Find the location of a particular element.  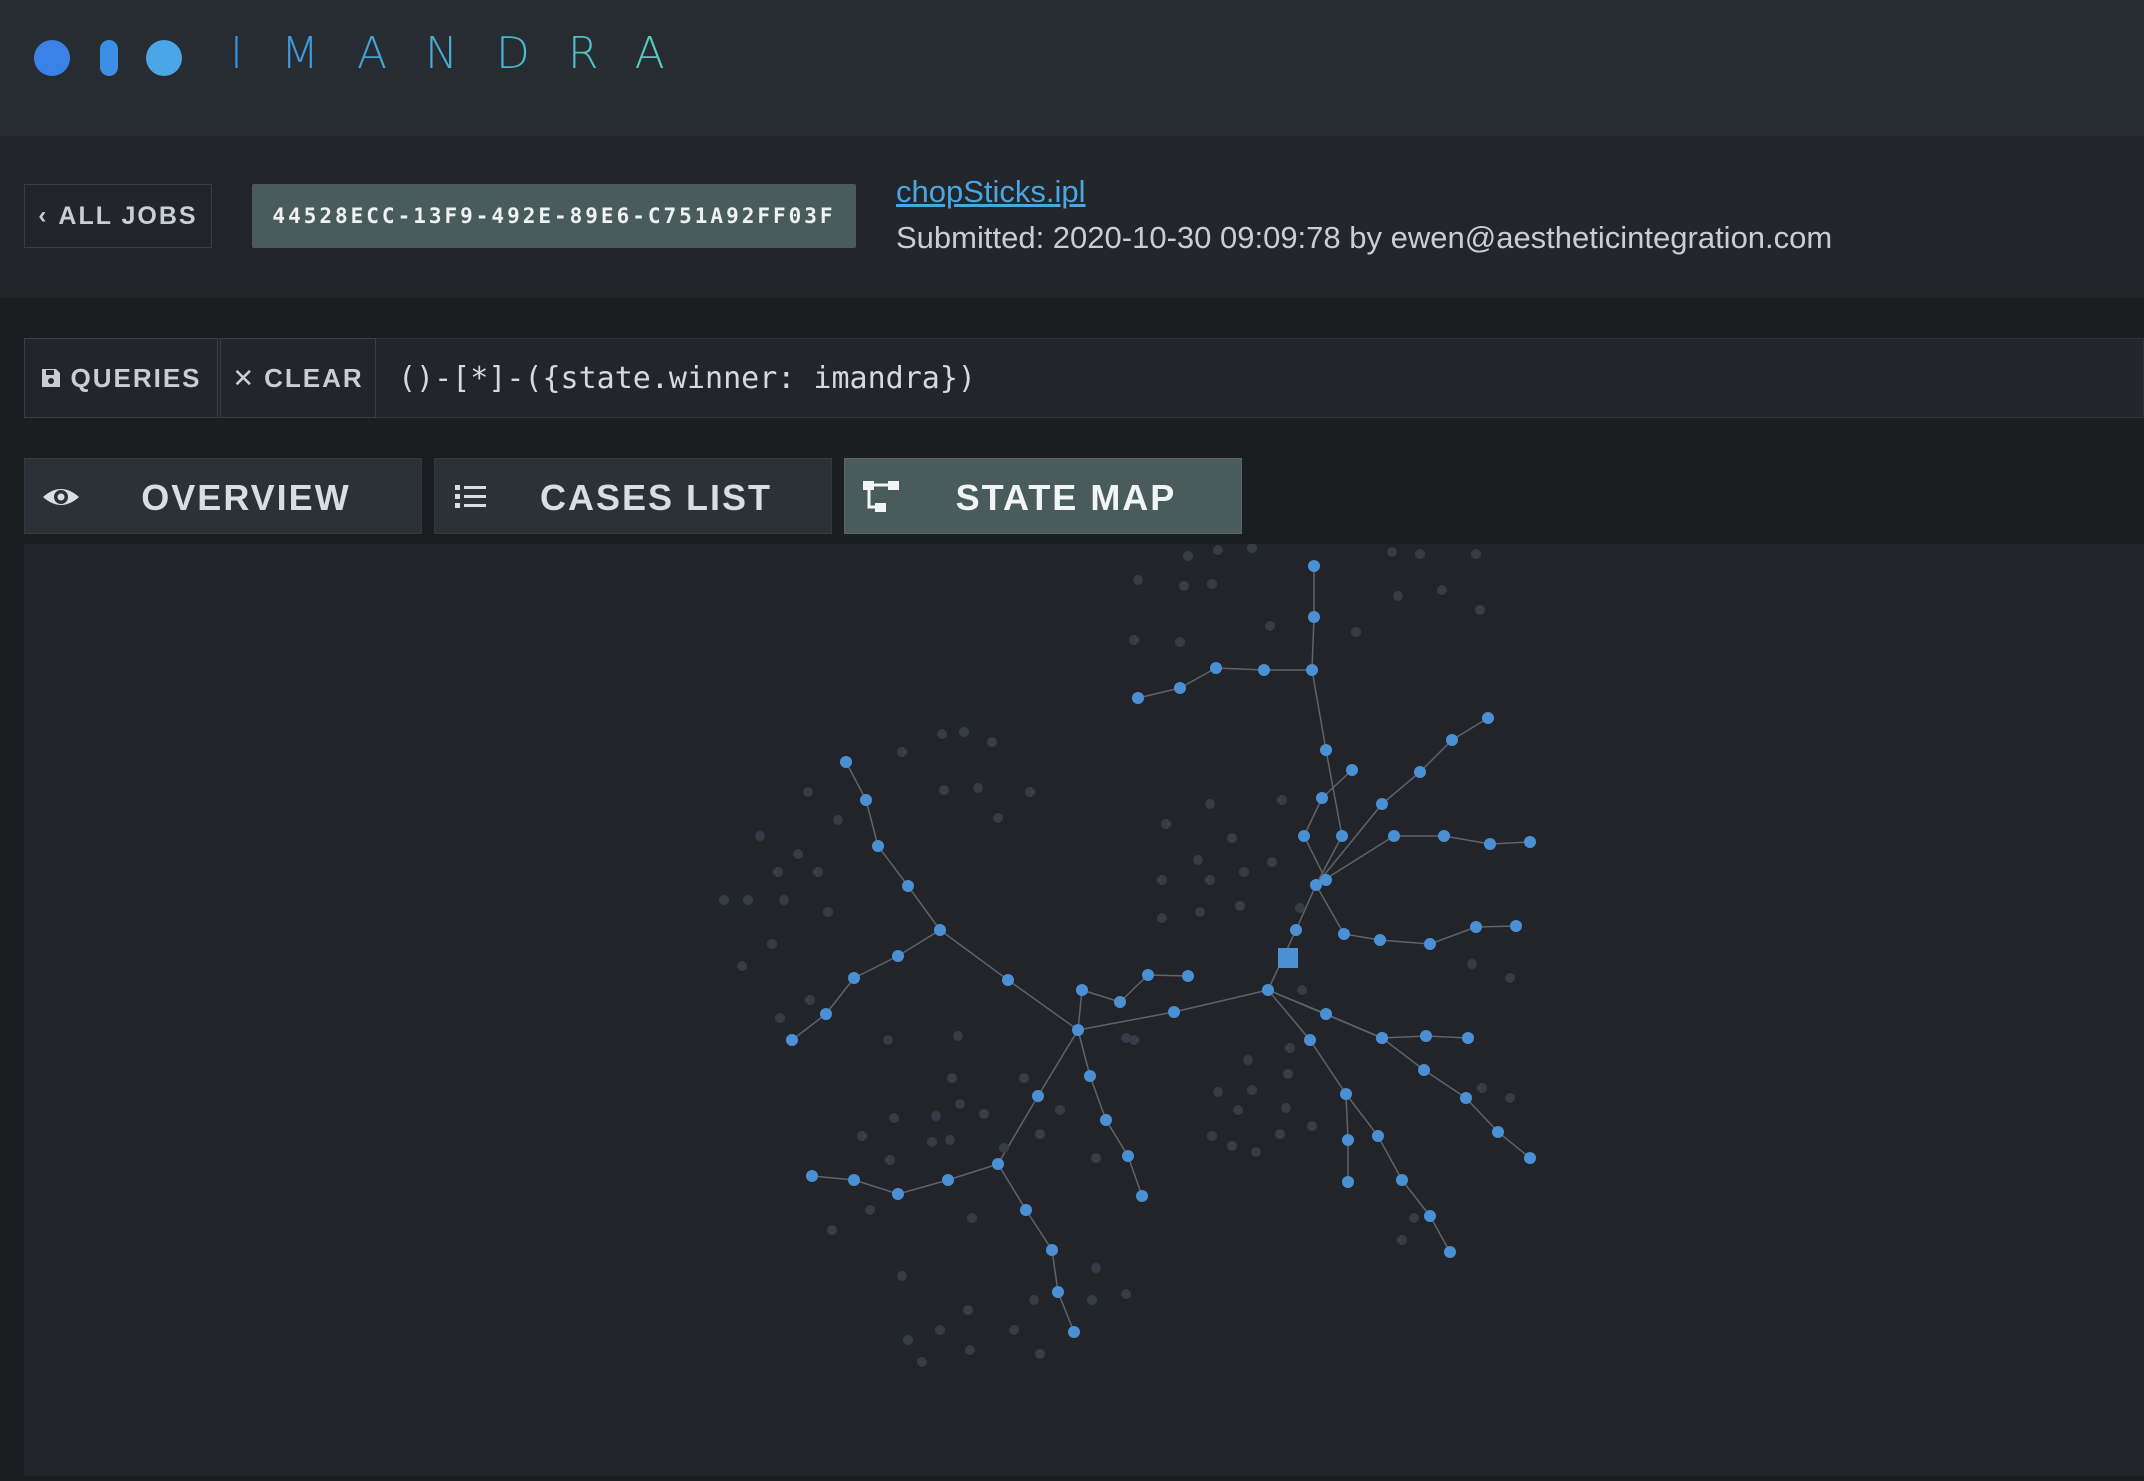

tab-cases-list: CASES LIST is located at coordinates (633, 496).